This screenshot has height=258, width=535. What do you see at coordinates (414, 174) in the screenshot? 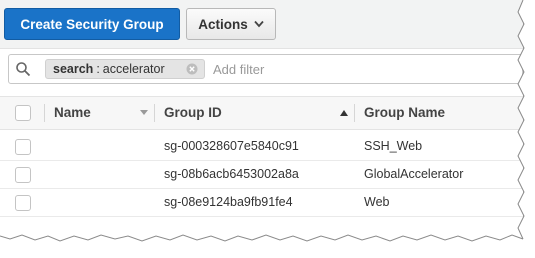
I see `cell-group-name: GlobalAccelerator` at bounding box center [414, 174].